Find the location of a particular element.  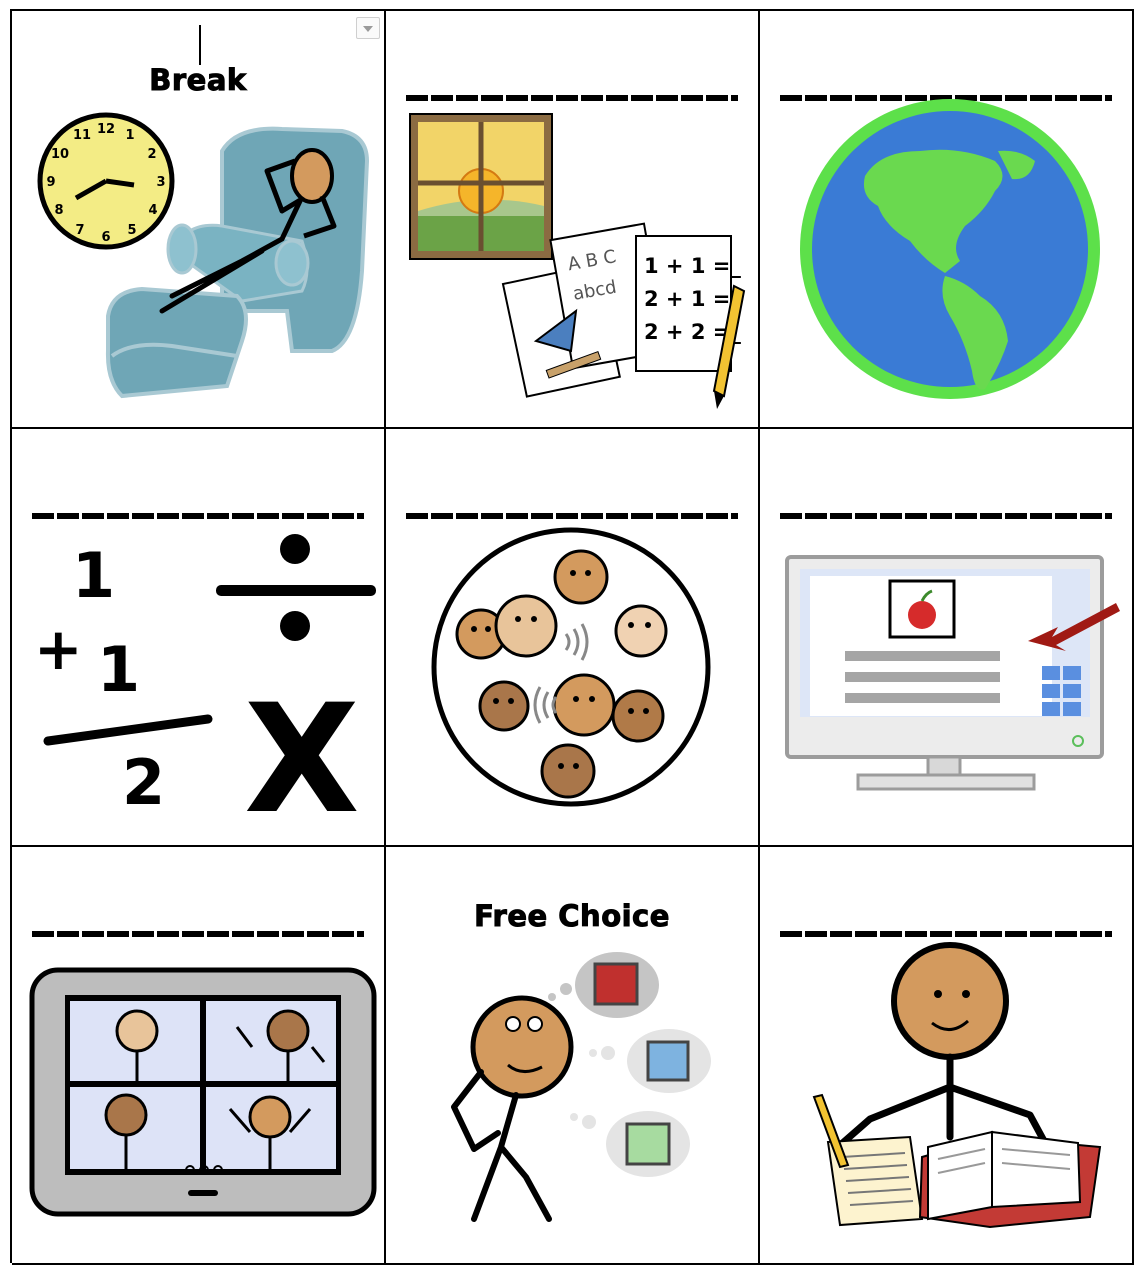

card-globe is located at coordinates (947, 220).